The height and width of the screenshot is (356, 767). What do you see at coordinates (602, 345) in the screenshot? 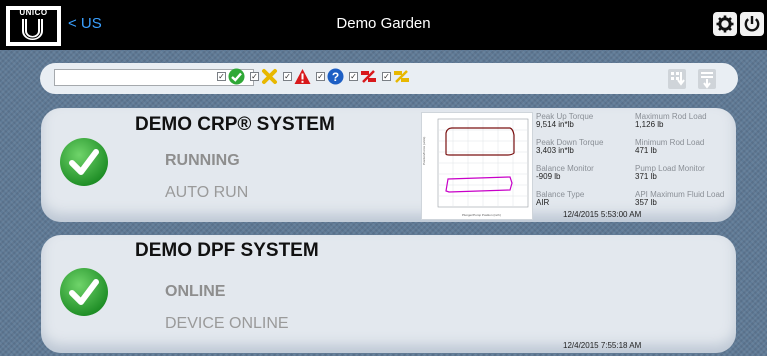
I see `last-updated-timestamp: 12/4/2015 7:55:18 AM` at bounding box center [602, 345].